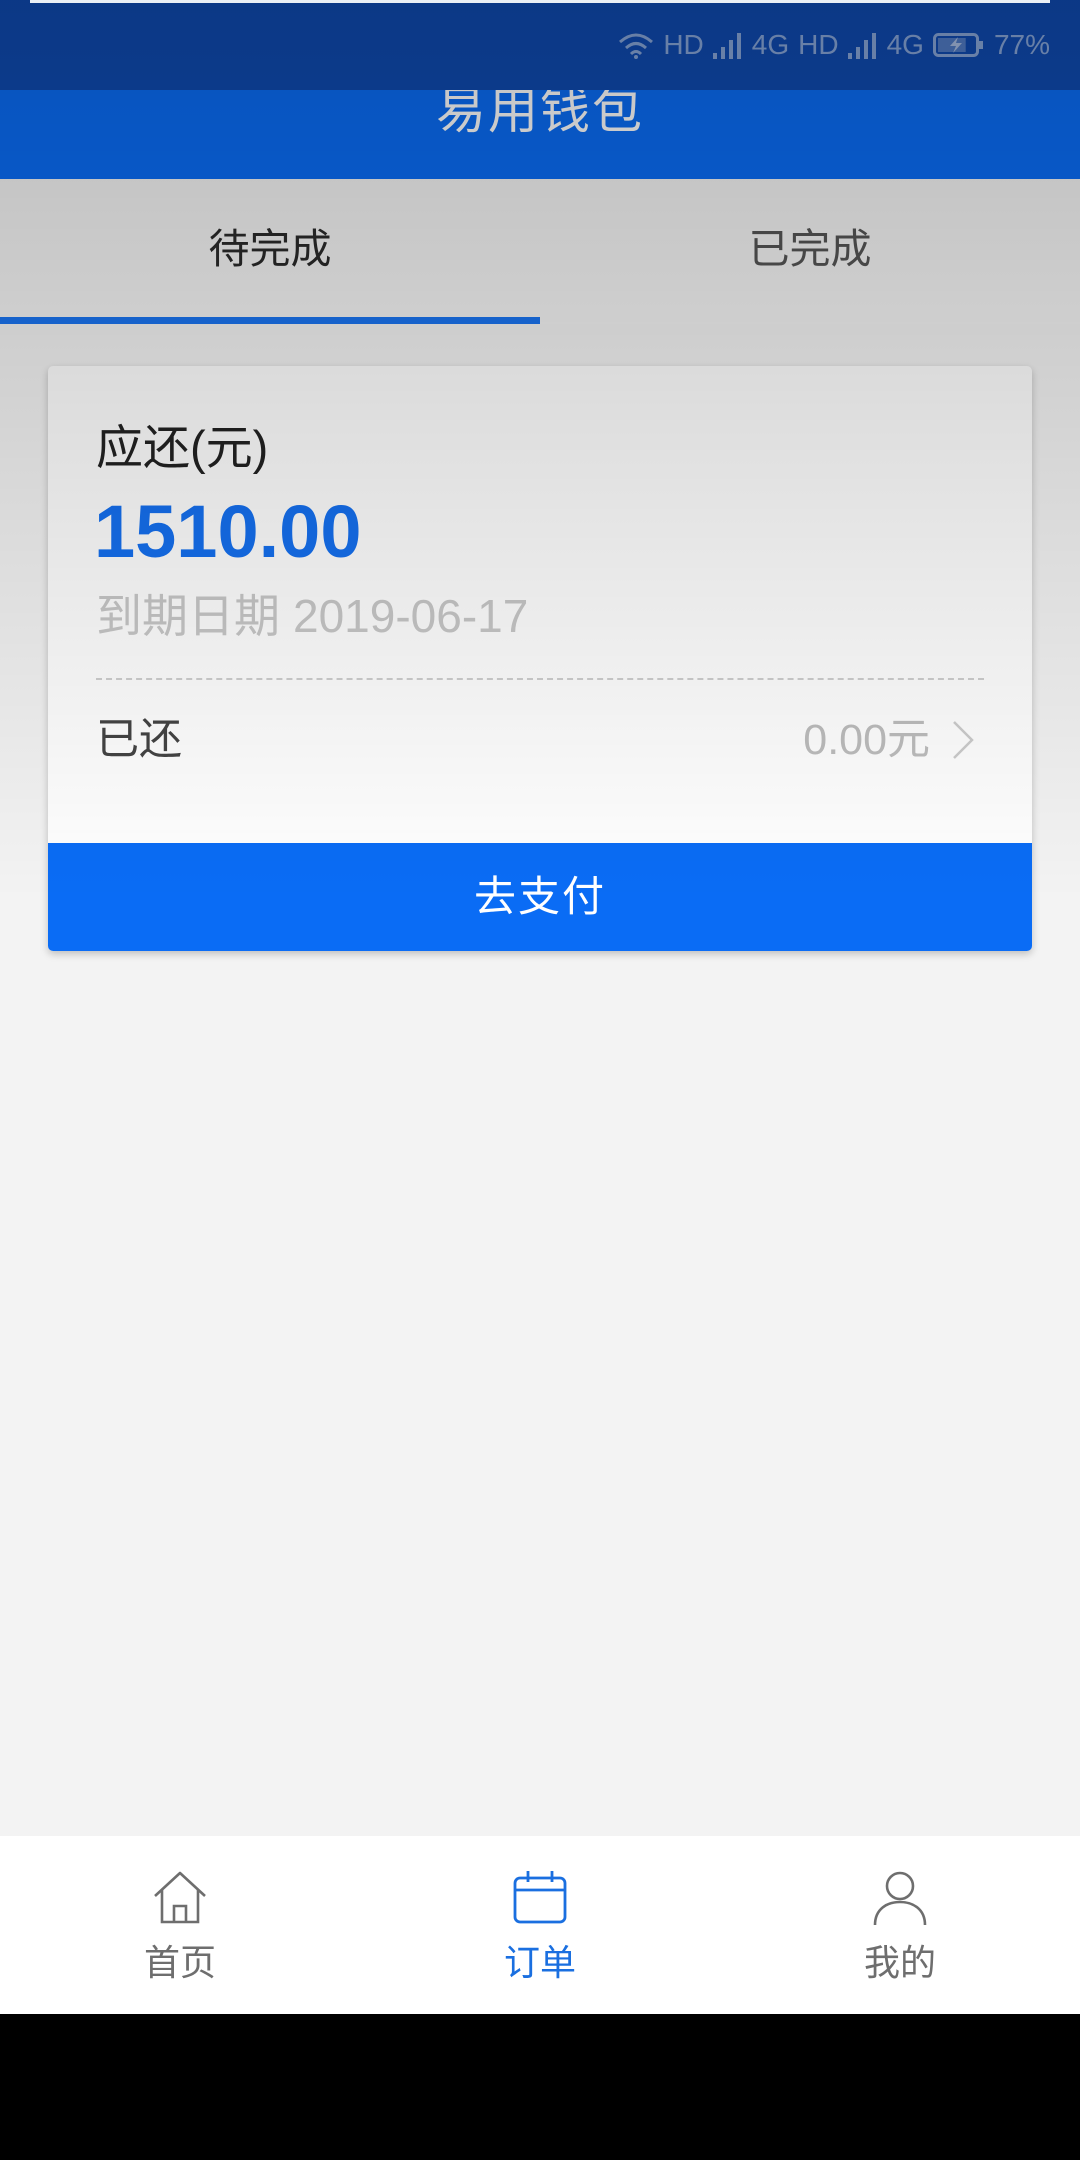 The image size is (1080, 2160). I want to click on pay-button: 去支付, so click(540, 897).